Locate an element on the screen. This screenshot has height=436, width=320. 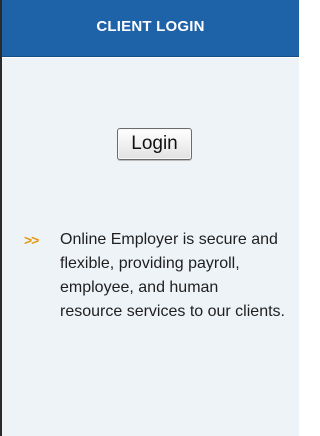
login-button: Login is located at coordinates (154, 144).